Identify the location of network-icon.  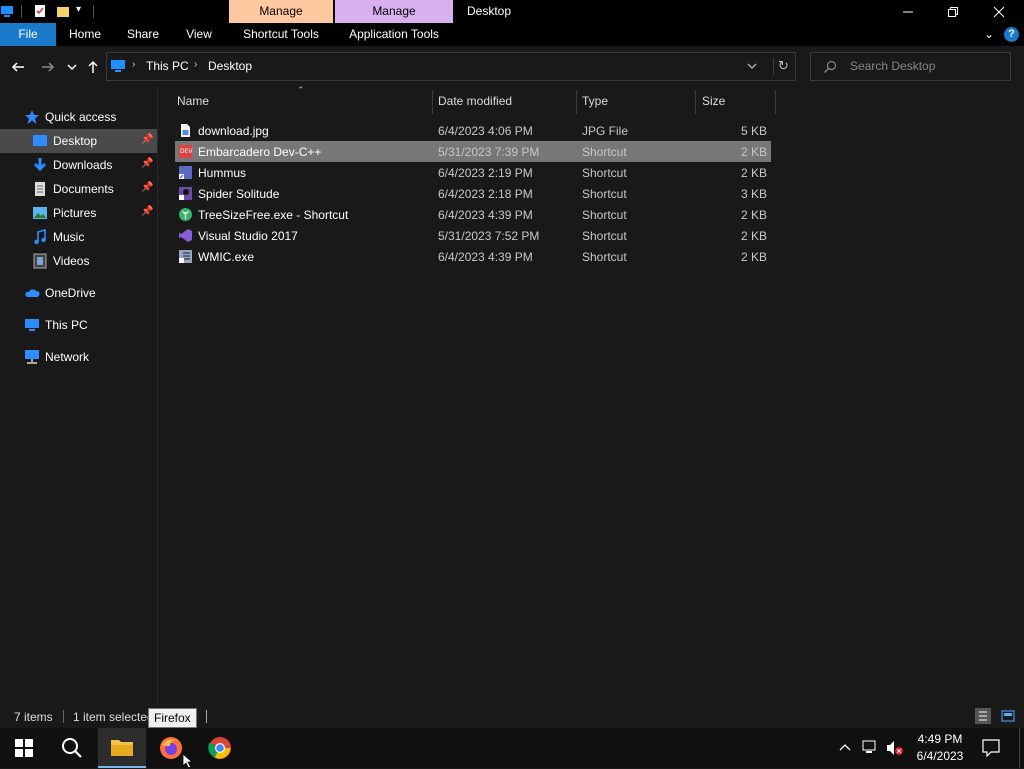
(32, 357).